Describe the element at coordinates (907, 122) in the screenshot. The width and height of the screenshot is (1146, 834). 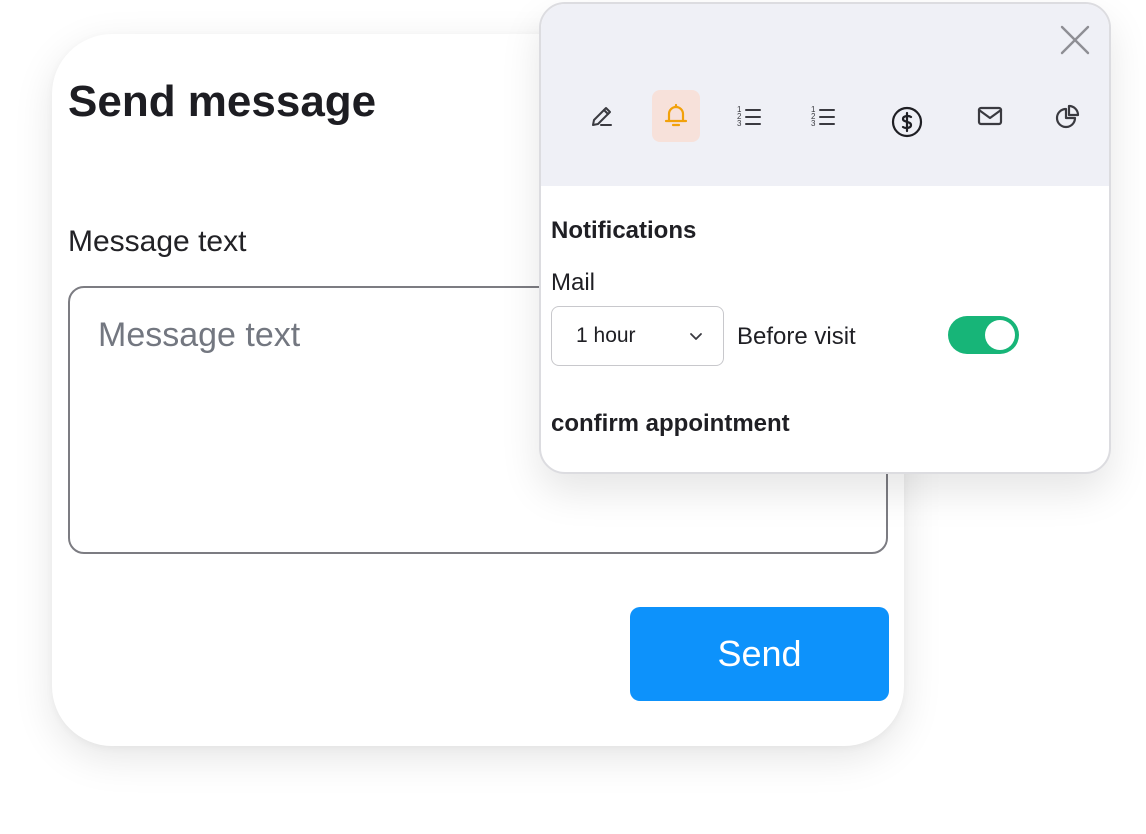
I see `dollar-icon` at that location.